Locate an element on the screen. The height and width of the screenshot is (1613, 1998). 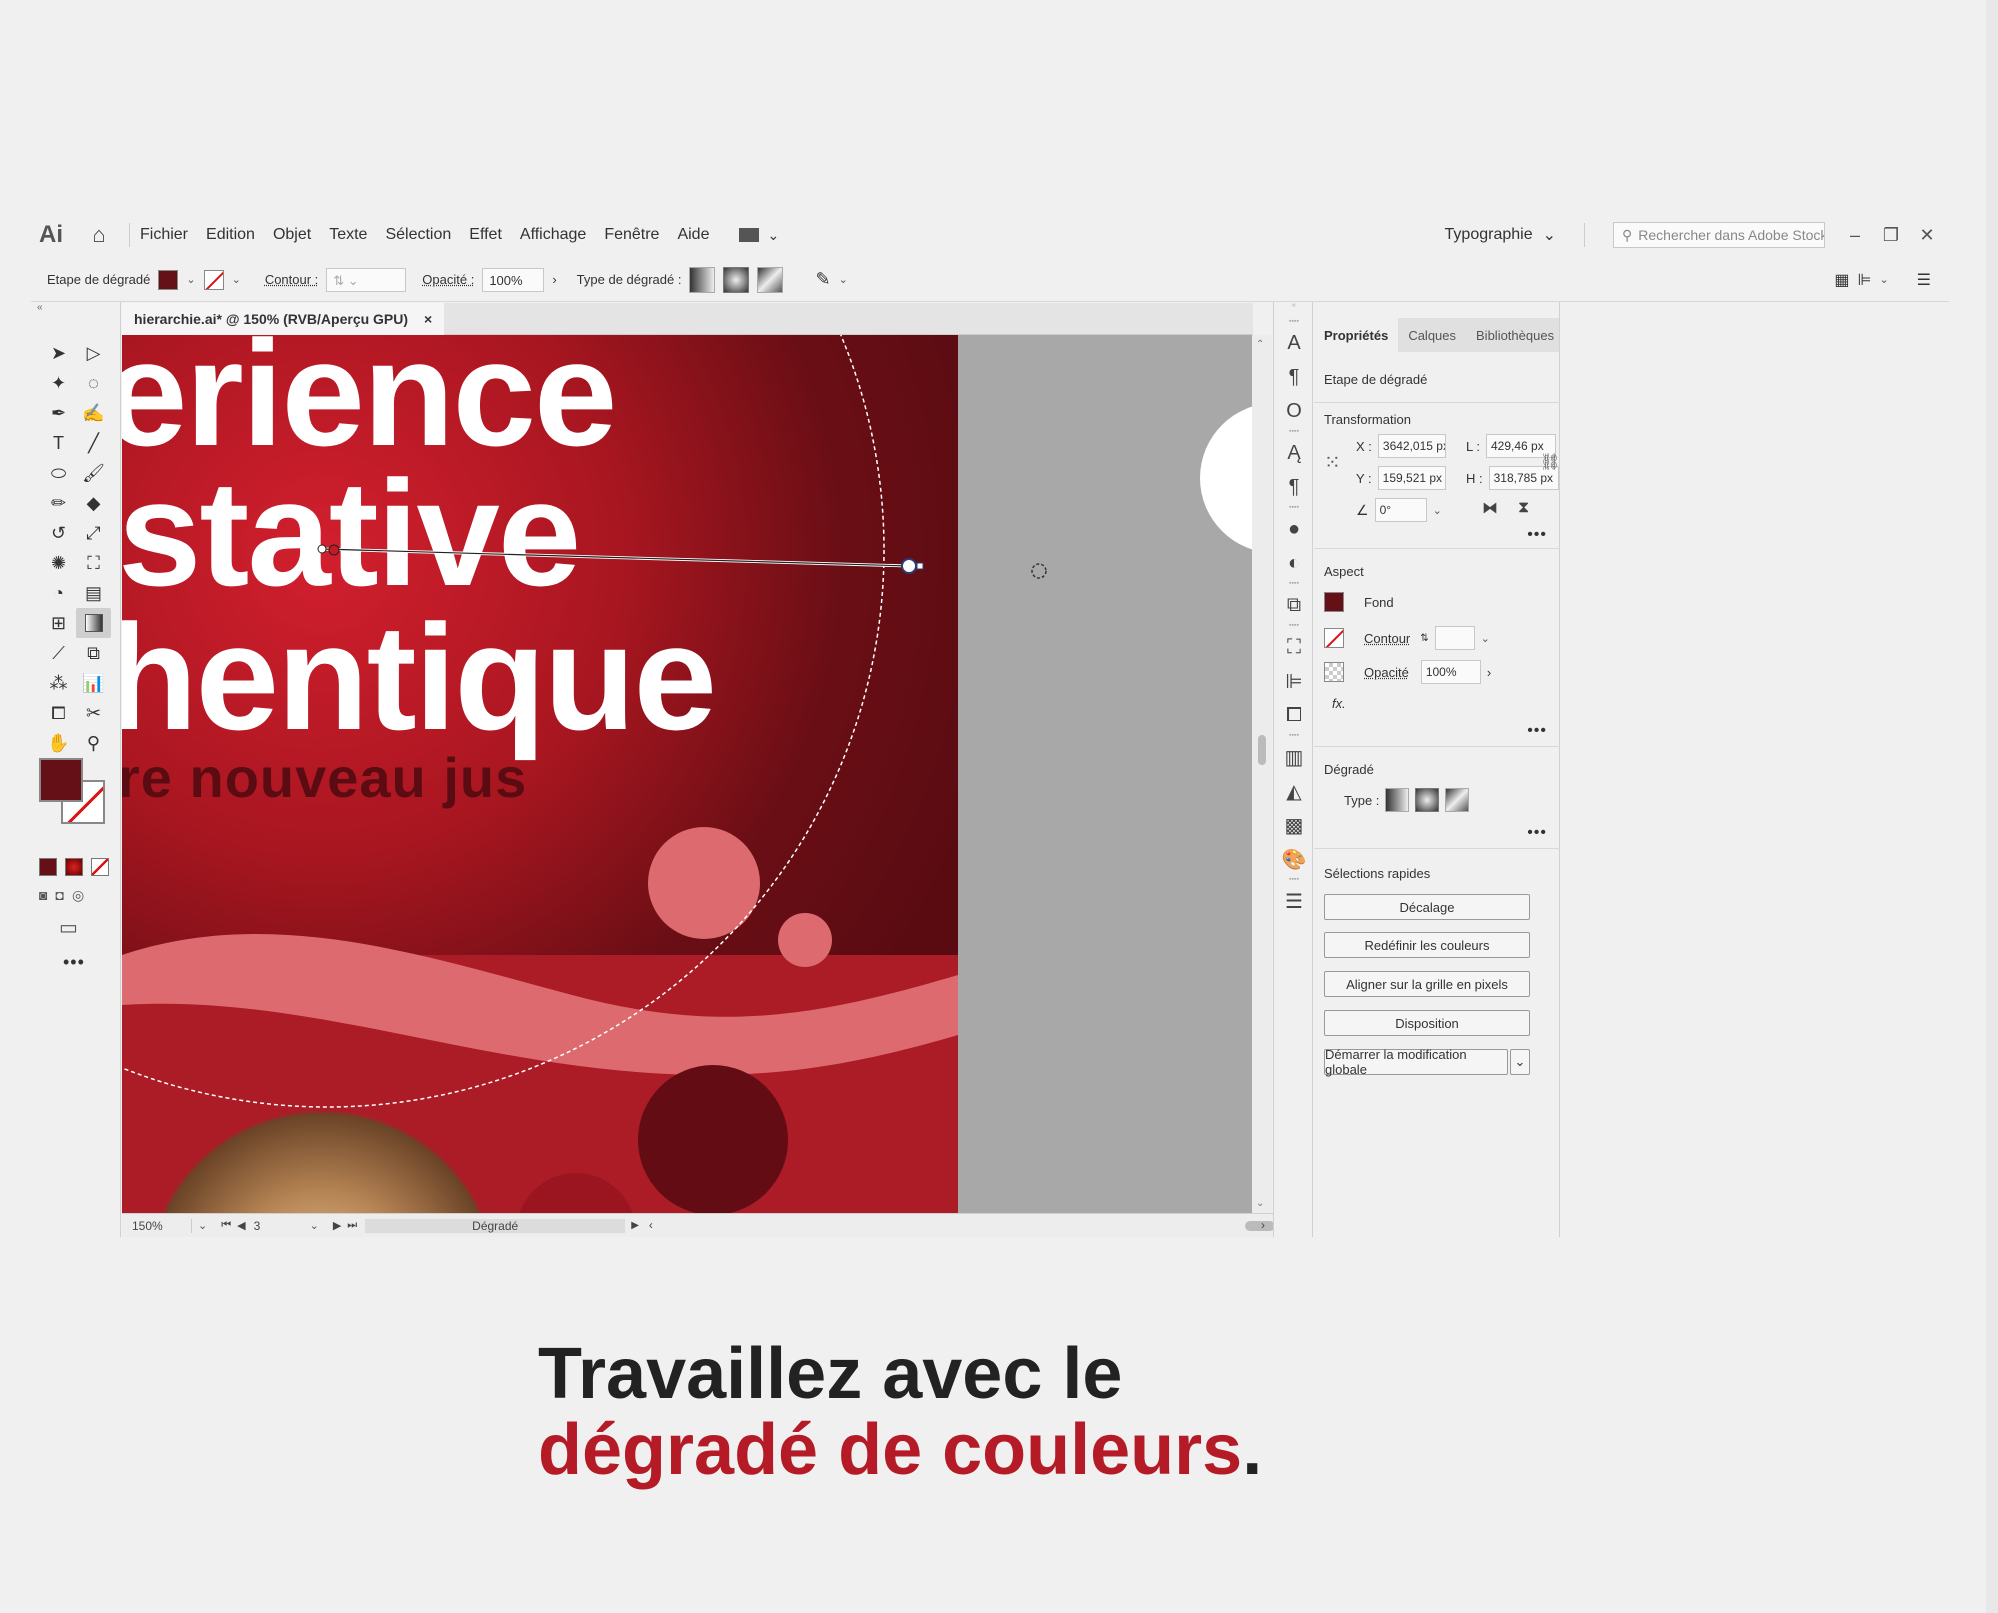
free-transform-tool-icon: ⛶ is located at coordinates (93, 563).